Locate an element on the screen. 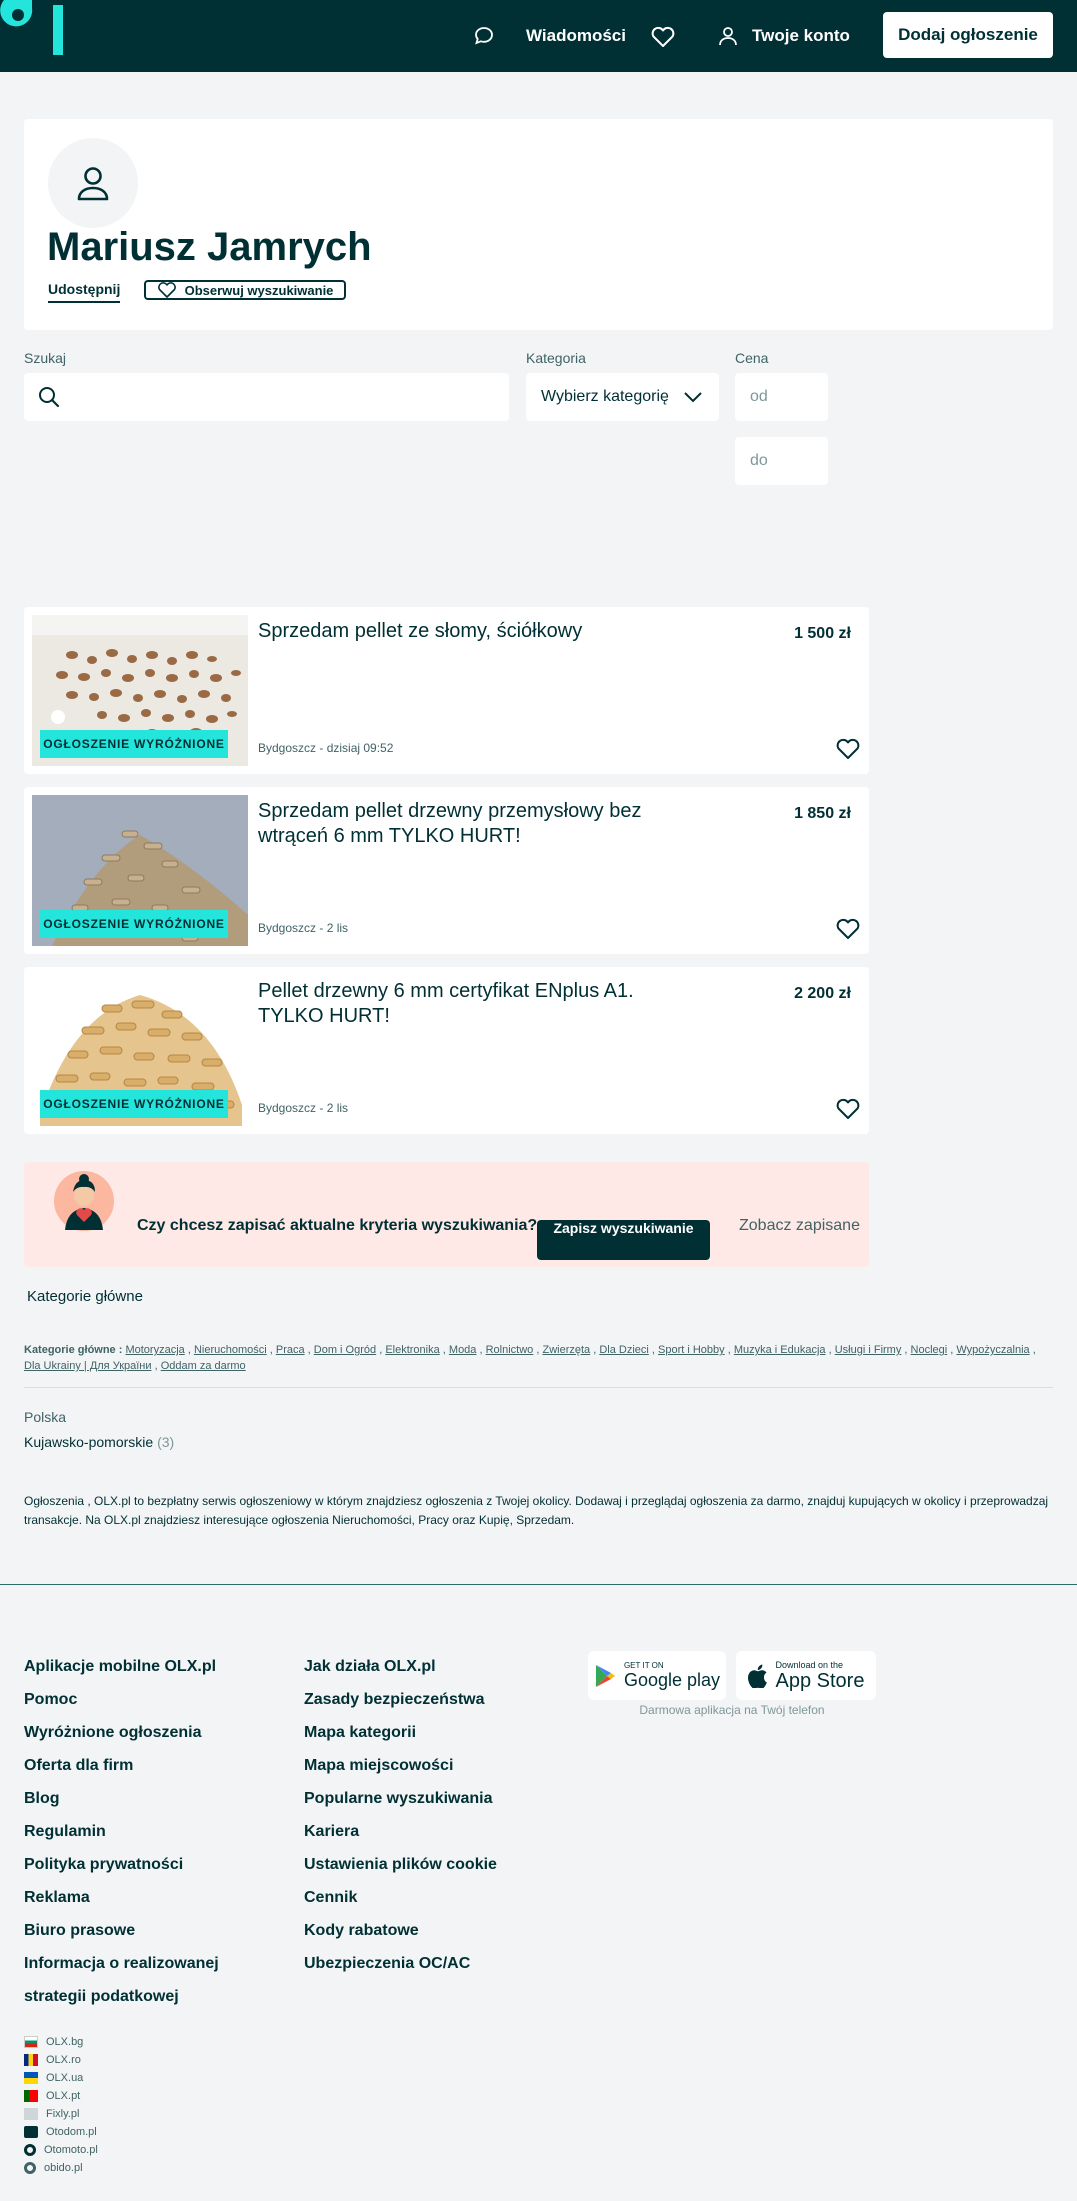 Image resolution: width=1077 pixels, height=2201 pixels. category-link: Rolnictwo is located at coordinates (510, 1350).